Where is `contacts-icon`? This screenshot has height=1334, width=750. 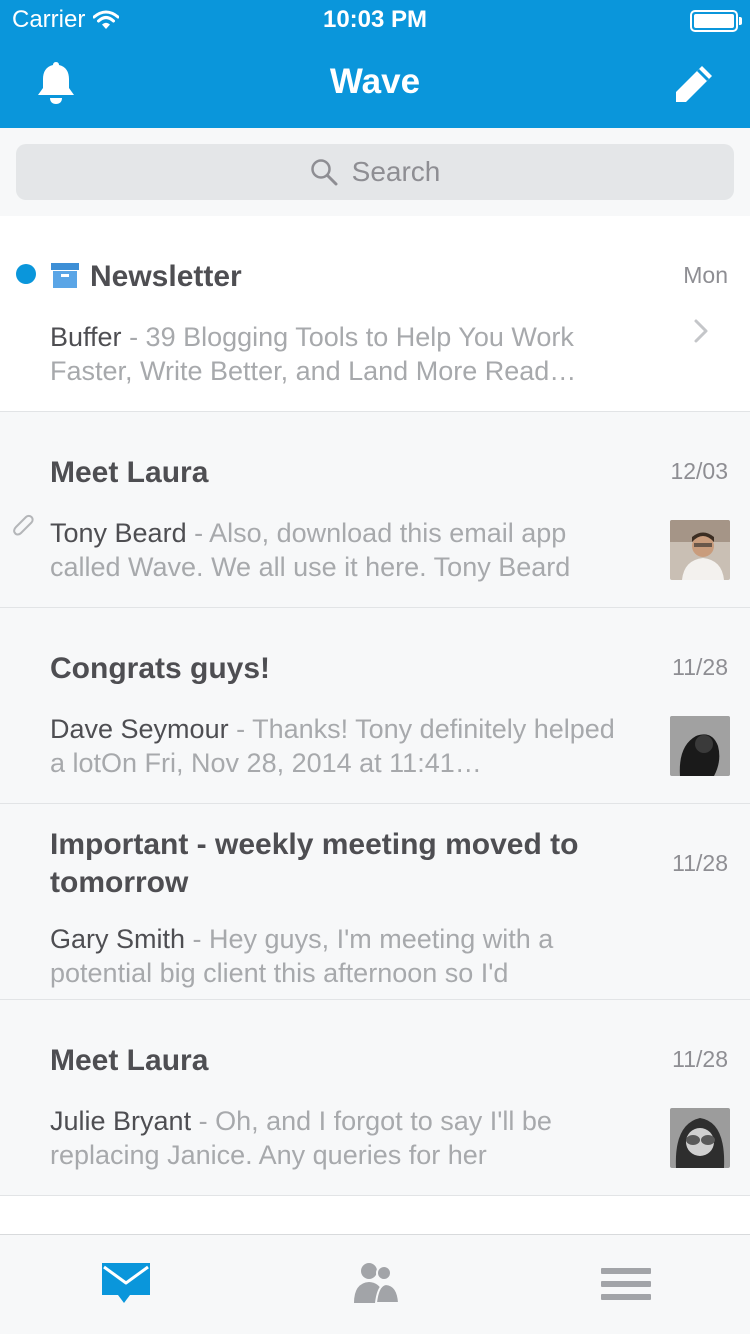
contacts-icon is located at coordinates (376, 1284).